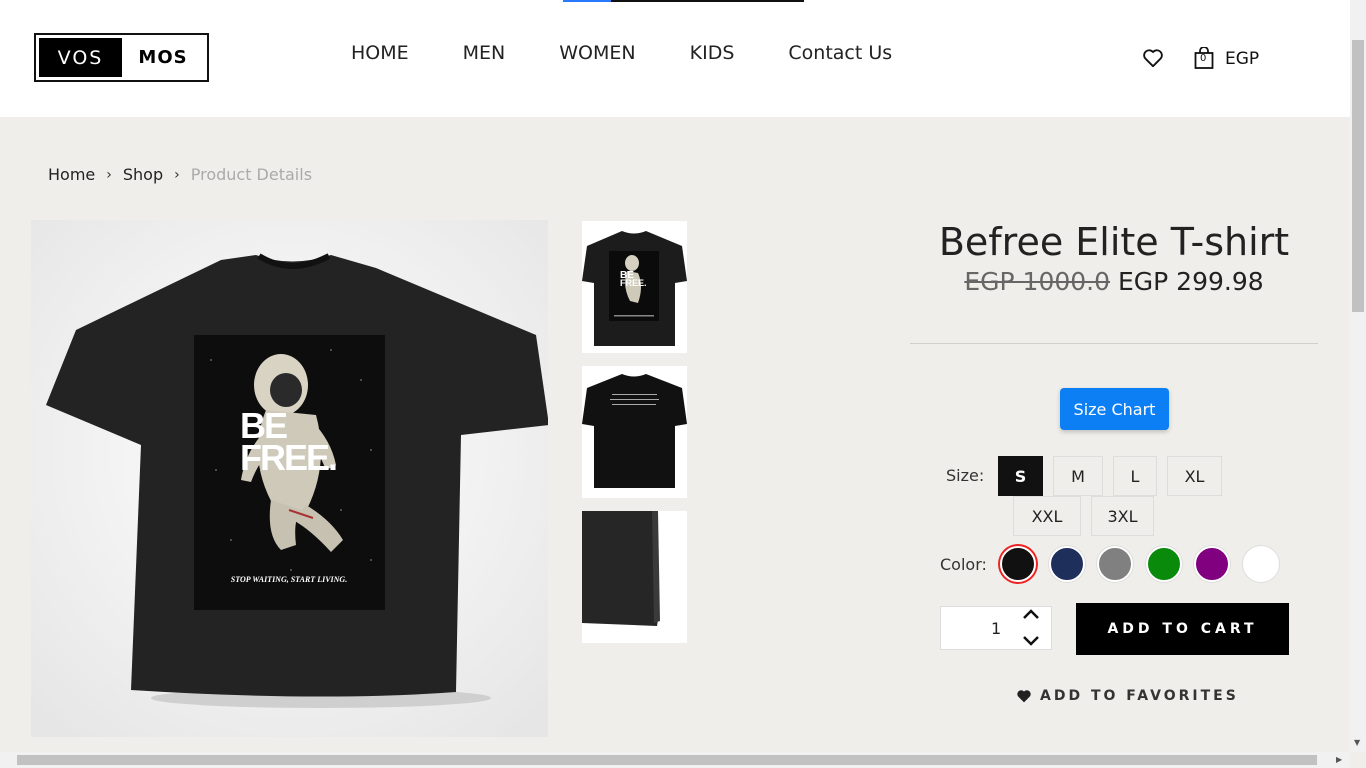  I want to click on color-swatch-green, so click(1164, 564).